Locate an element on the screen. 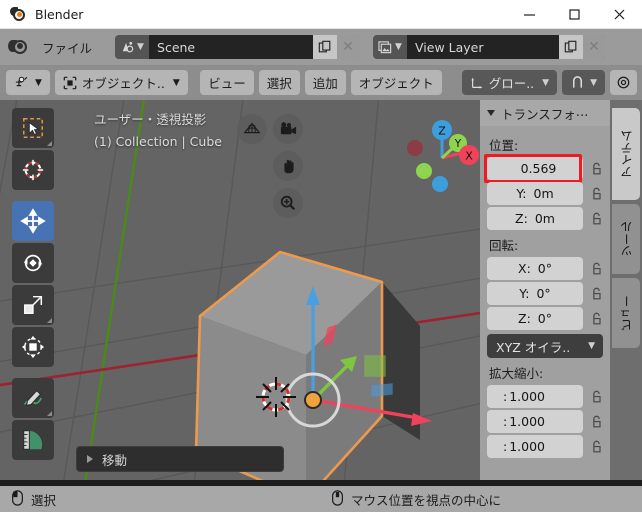 This screenshot has width=642, height=512. location-z-unlock-icon is located at coordinates (596, 219).